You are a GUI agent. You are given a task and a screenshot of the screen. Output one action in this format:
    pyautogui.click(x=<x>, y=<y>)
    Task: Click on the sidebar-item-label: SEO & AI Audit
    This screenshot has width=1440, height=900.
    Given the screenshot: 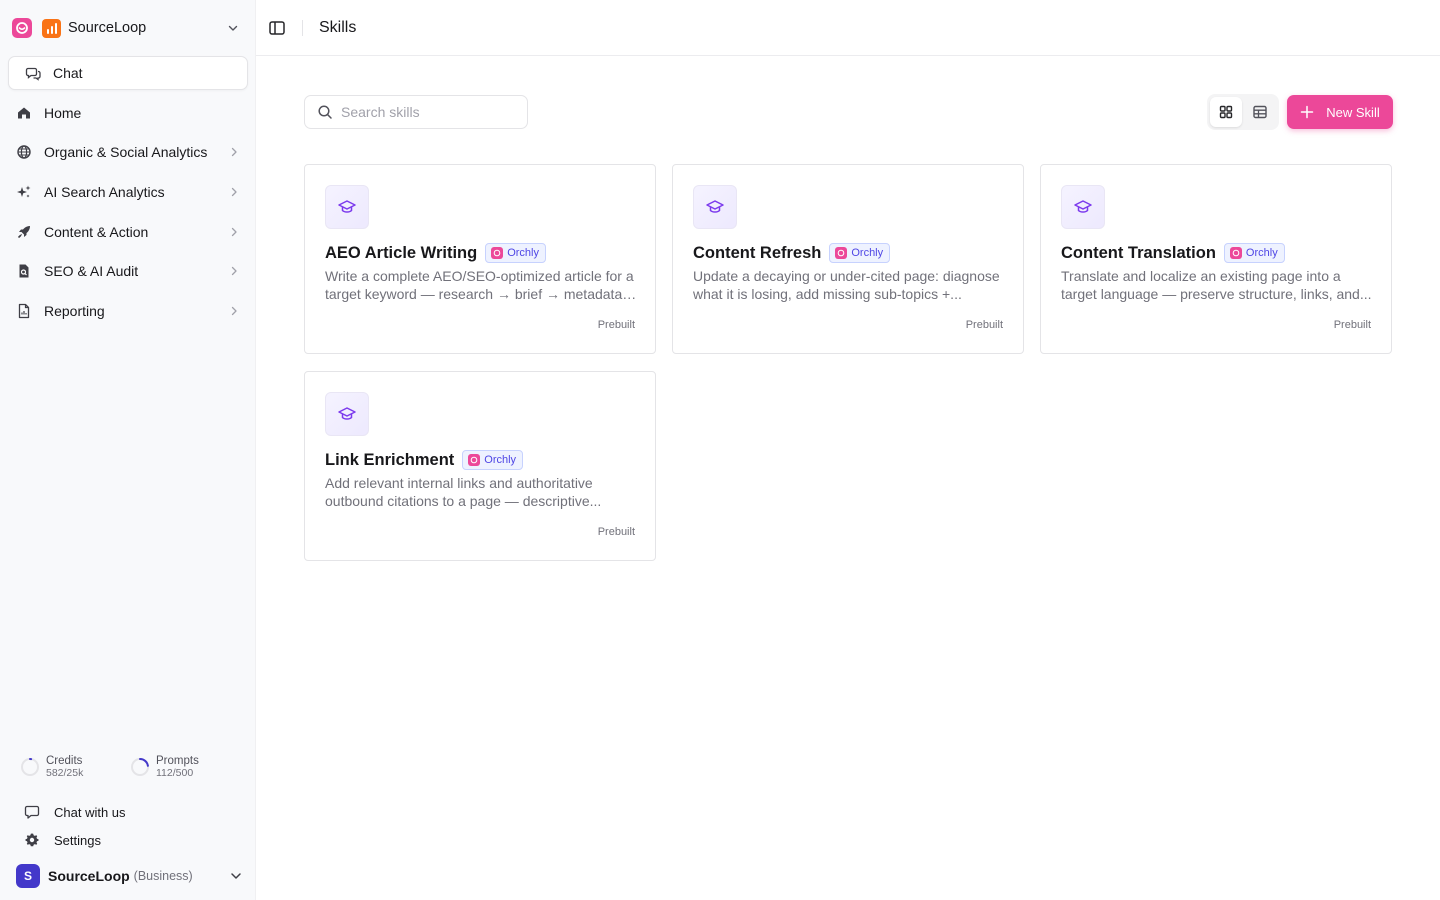 What is the action you would take?
    pyautogui.click(x=91, y=271)
    